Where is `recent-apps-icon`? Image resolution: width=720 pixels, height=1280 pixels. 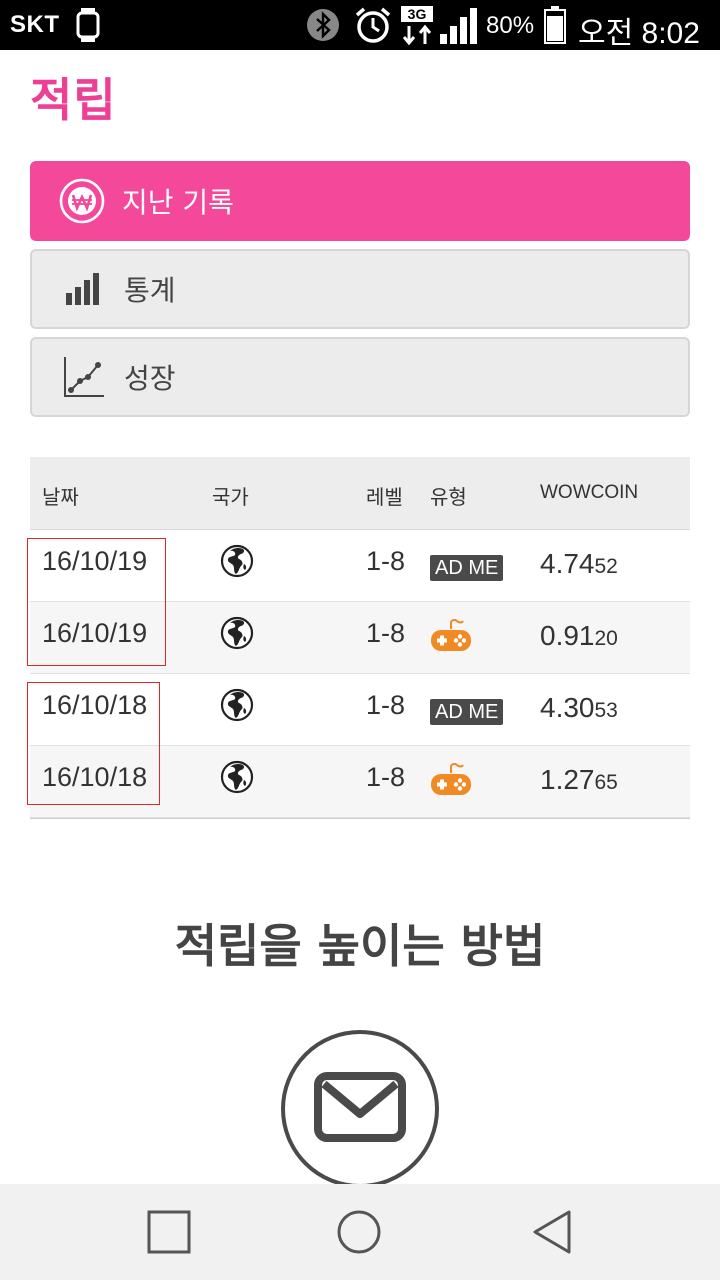
recent-apps-icon is located at coordinates (169, 1232).